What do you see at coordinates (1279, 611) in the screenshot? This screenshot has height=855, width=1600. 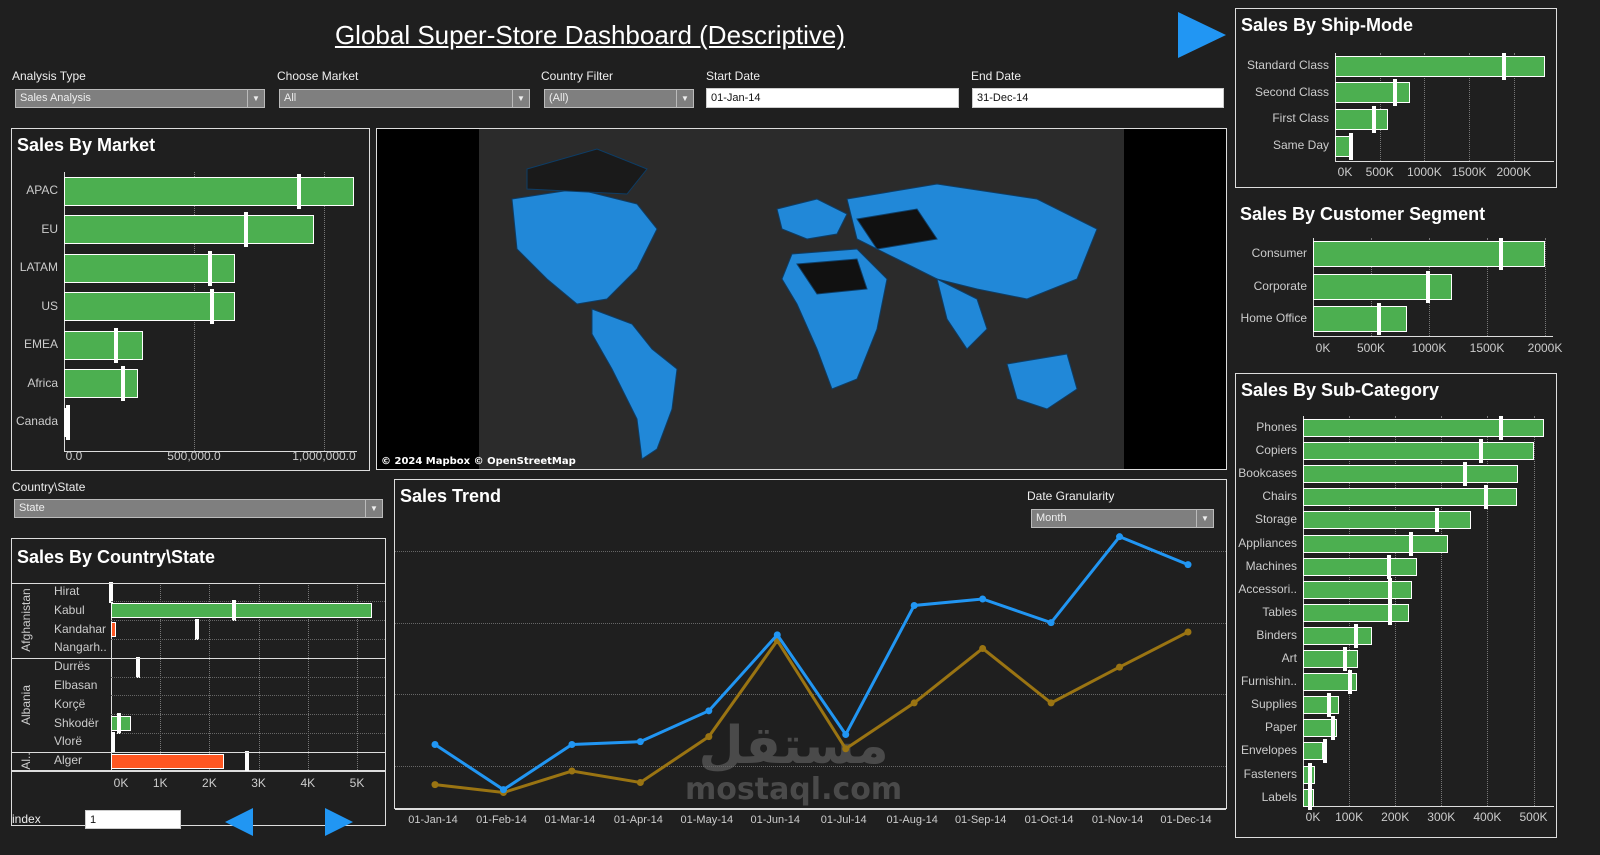 I see `category-label: Tables` at bounding box center [1279, 611].